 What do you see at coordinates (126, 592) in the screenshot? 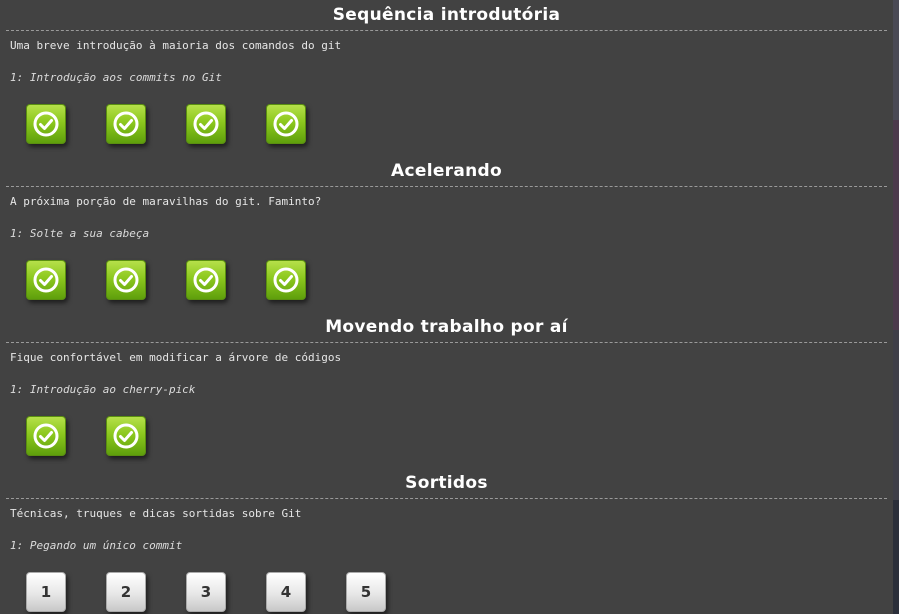
I see `level-button-2: 2` at bounding box center [126, 592].